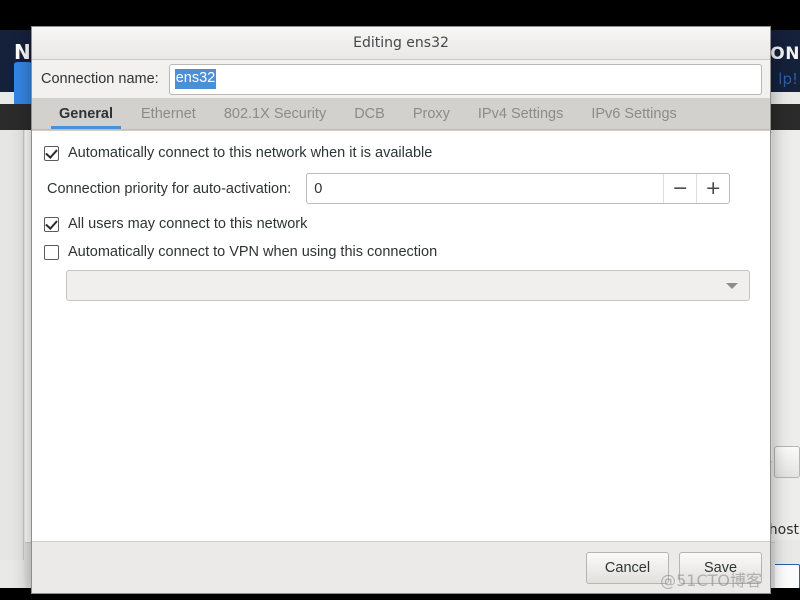 This screenshot has width=800, height=600. Describe the element at coordinates (51, 224) in the screenshot. I see `all-users-checkbox` at that location.